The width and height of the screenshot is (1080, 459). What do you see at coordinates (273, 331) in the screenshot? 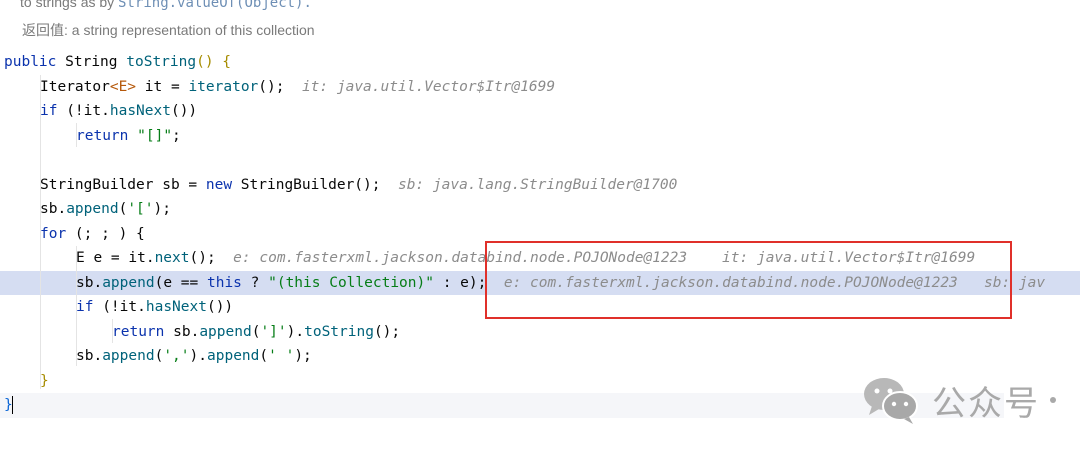
I see `char-literal: ']'` at bounding box center [273, 331].